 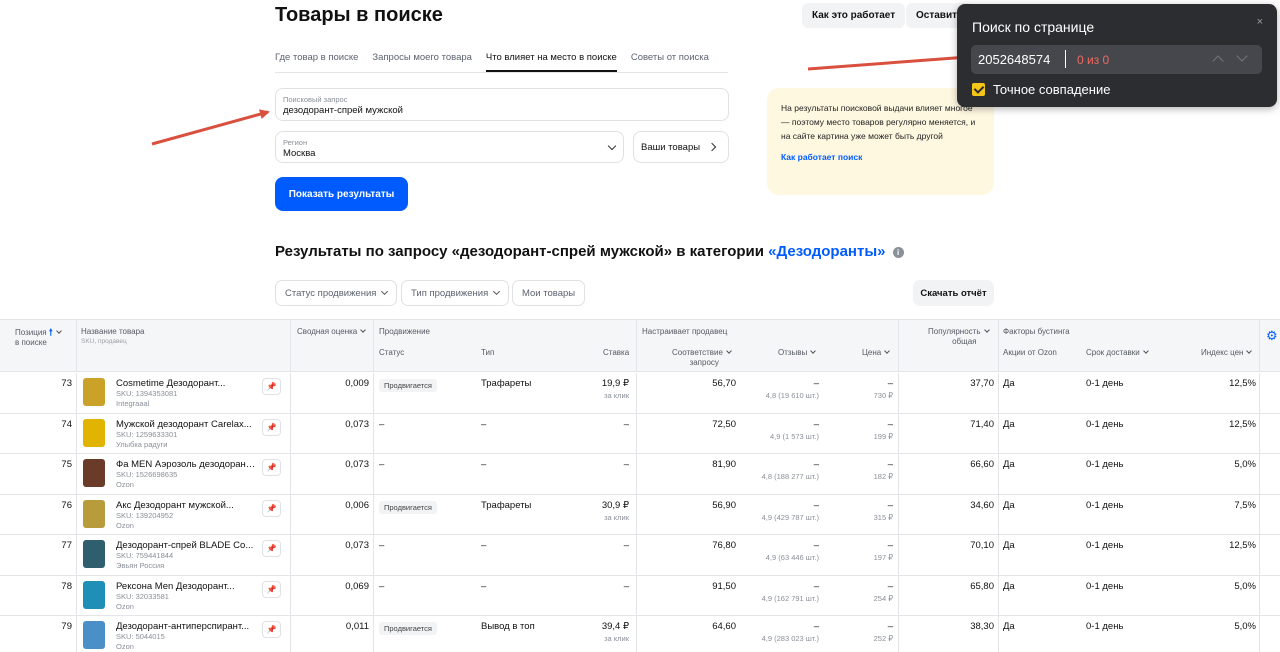 What do you see at coordinates (147, 393) in the screenshot?
I see `product-sku: SKU: 1394353081` at bounding box center [147, 393].